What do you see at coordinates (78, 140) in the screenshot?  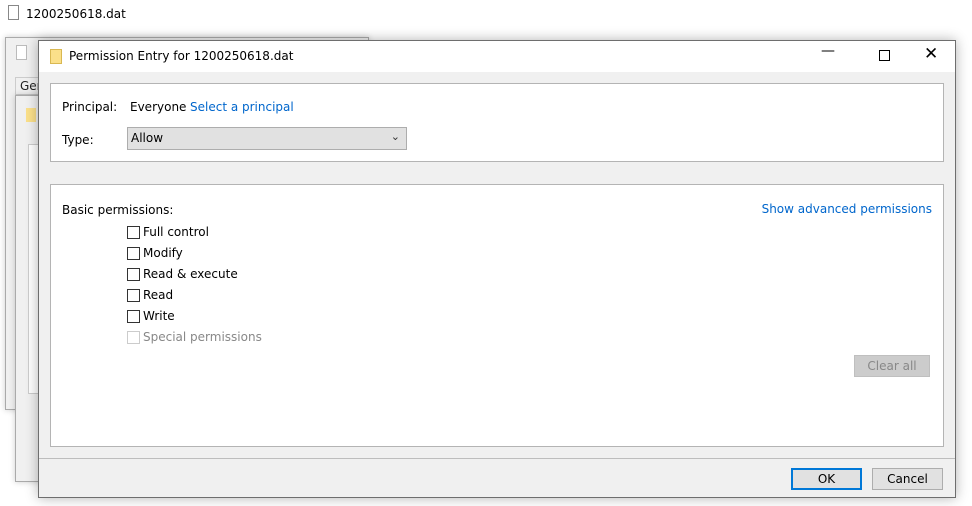 I see `type-label: Type:` at bounding box center [78, 140].